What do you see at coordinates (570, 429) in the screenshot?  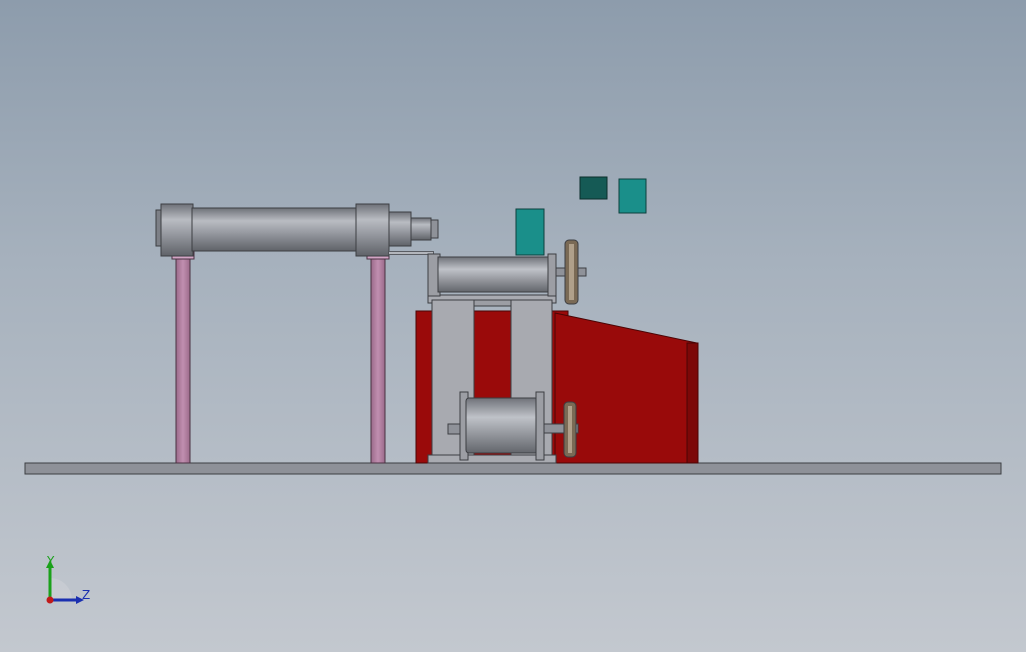 I see `lower-pulley` at bounding box center [570, 429].